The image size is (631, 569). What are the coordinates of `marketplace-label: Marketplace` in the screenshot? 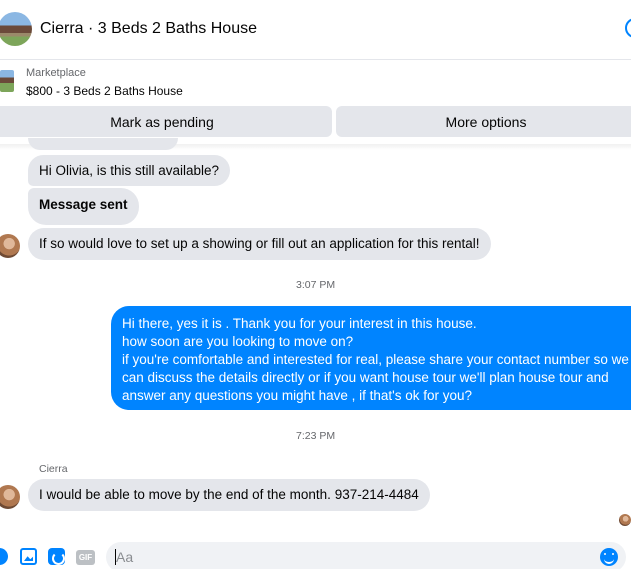 It's located at (56, 73).